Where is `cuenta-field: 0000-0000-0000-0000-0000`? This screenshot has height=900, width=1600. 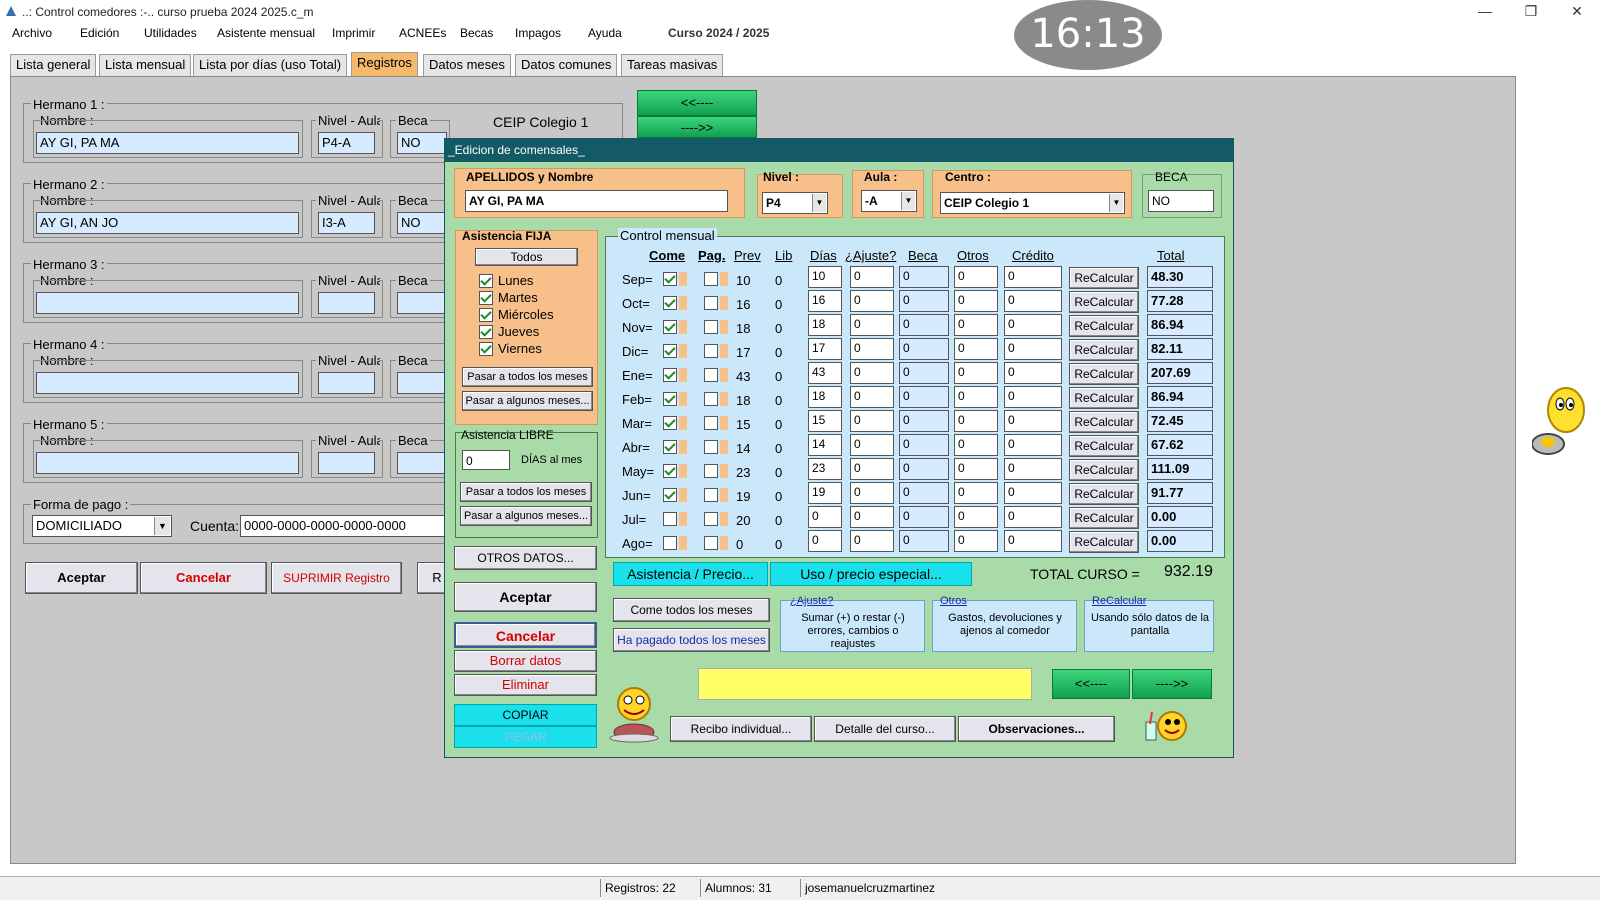
cuenta-field: 0000-0000-0000-0000-0000 is located at coordinates (345, 526).